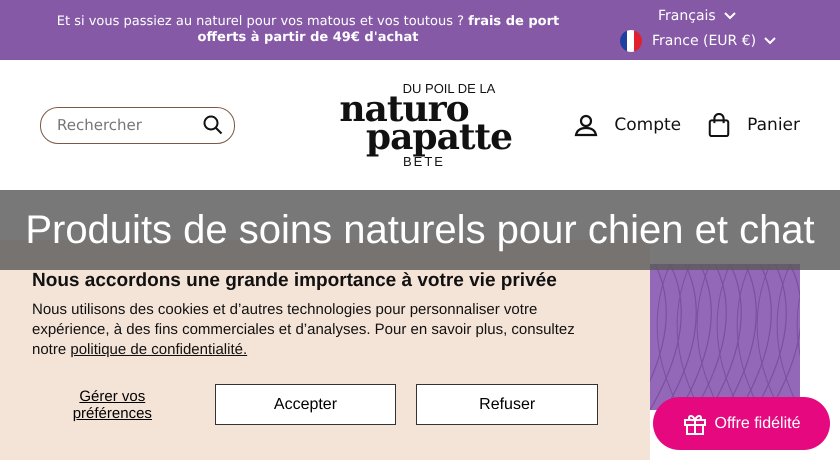  Describe the element at coordinates (420, 230) in the screenshot. I see `overlay-title: Produits de soins naturels pour chien et chat` at that location.